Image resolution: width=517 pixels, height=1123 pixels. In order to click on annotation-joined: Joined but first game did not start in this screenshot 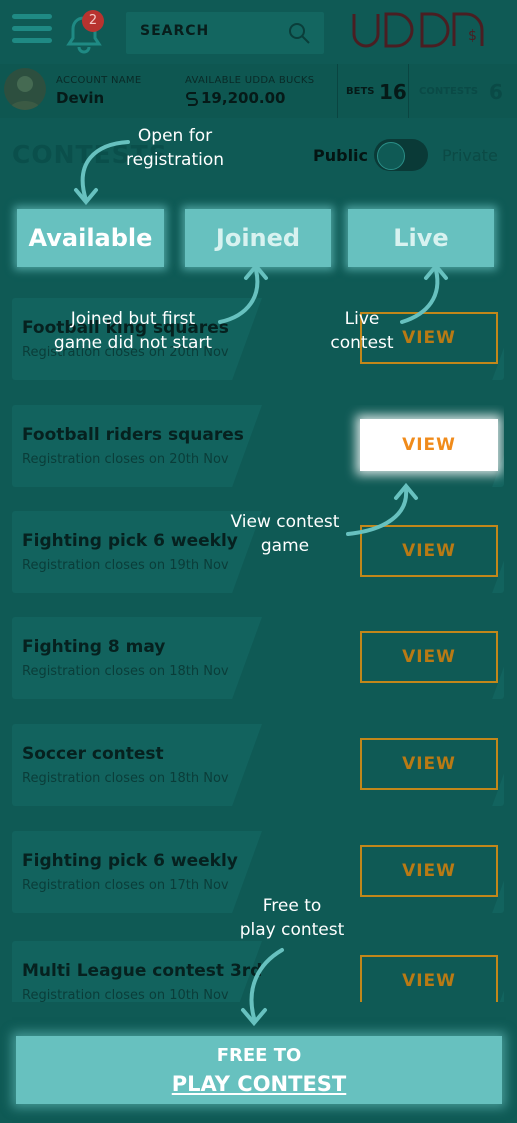, I will do `click(133, 331)`.